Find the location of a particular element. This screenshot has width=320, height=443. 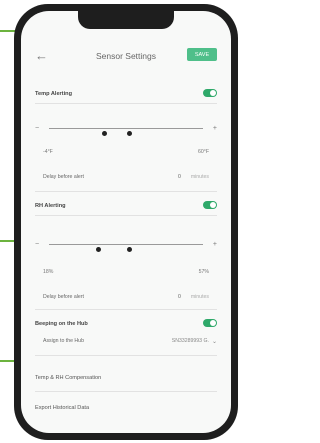

temp-alerting-toggle is located at coordinates (210, 93).